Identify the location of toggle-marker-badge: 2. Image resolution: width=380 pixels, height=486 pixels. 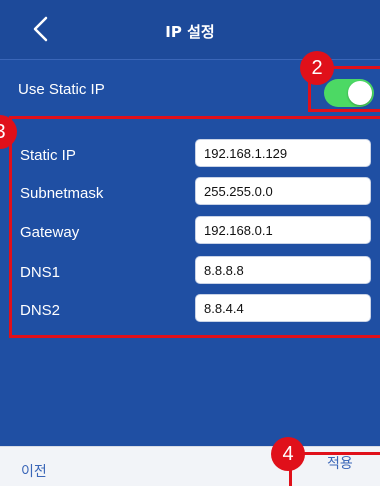
(317, 68).